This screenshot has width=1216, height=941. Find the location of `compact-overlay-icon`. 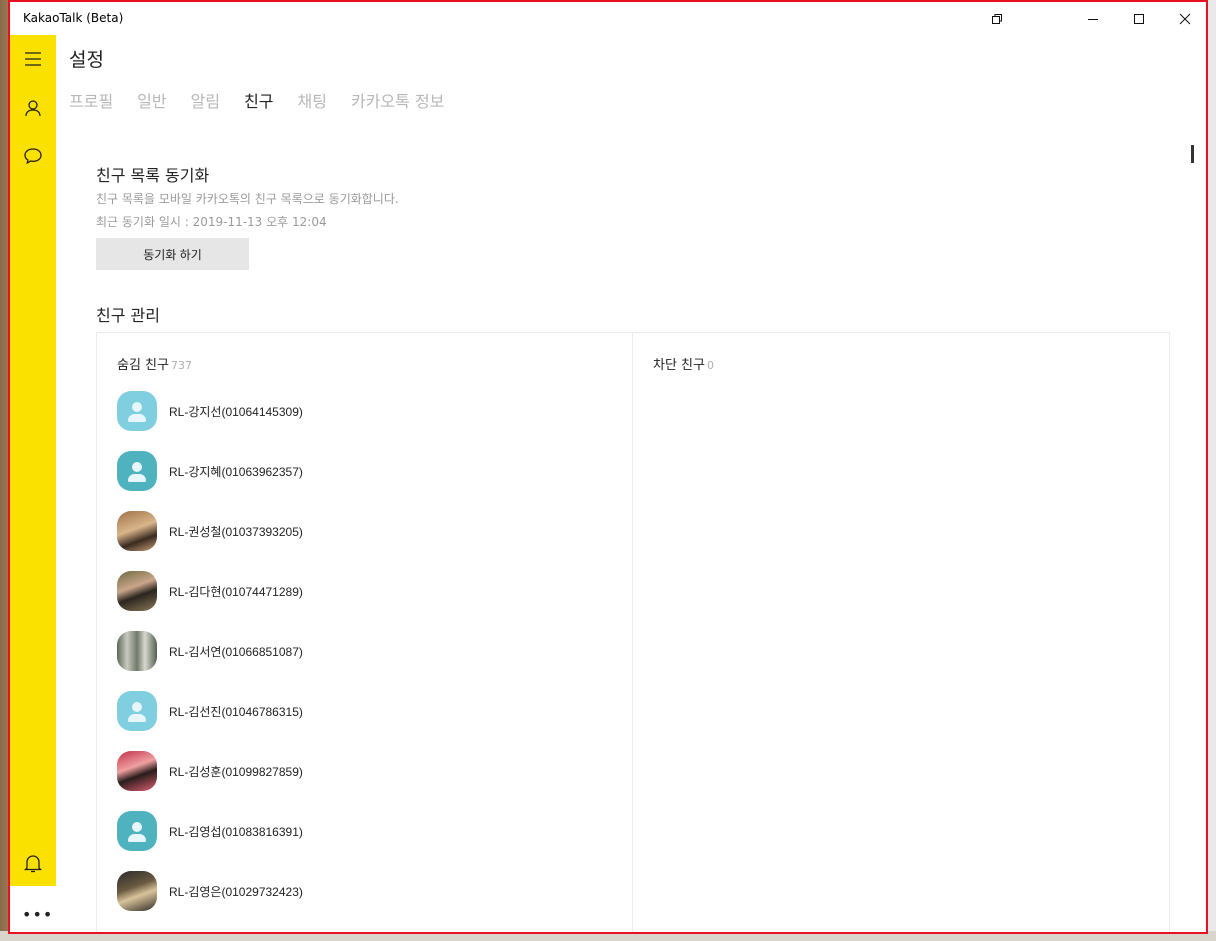

compact-overlay-icon is located at coordinates (997, 18).